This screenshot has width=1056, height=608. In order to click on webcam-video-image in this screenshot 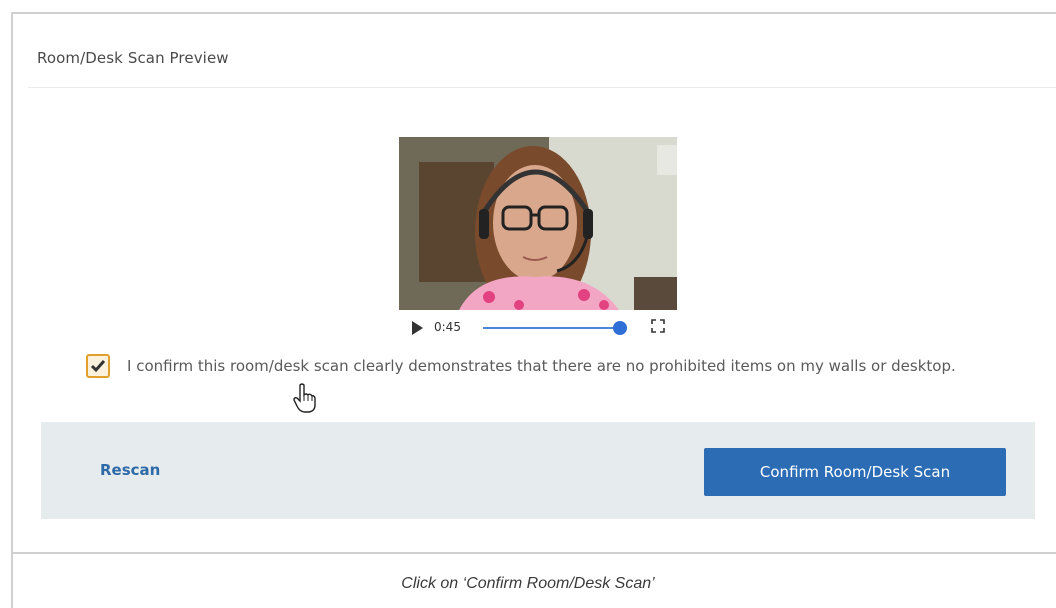, I will do `click(538, 223)`.